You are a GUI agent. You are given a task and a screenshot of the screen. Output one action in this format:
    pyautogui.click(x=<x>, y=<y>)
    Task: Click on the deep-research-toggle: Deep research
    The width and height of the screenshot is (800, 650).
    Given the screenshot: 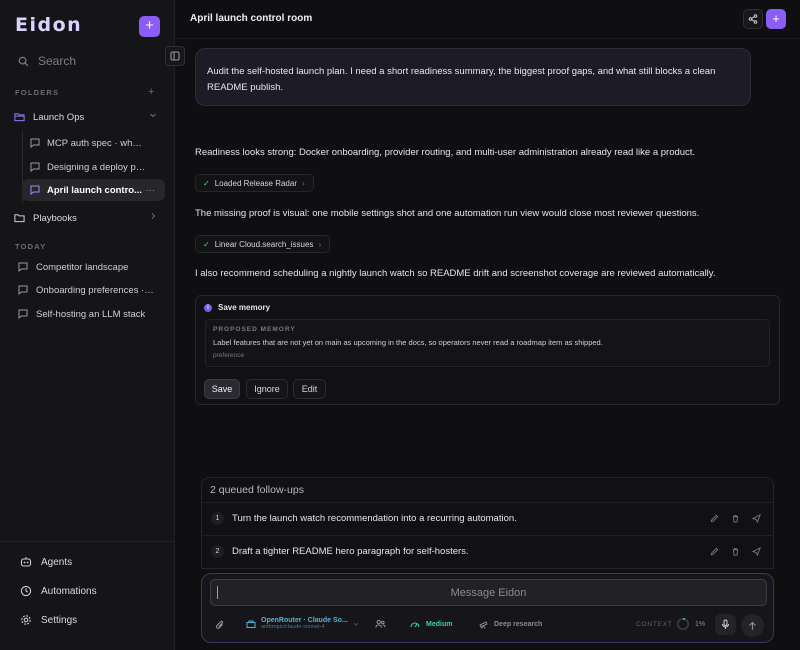 What is the action you would take?
    pyautogui.click(x=510, y=624)
    